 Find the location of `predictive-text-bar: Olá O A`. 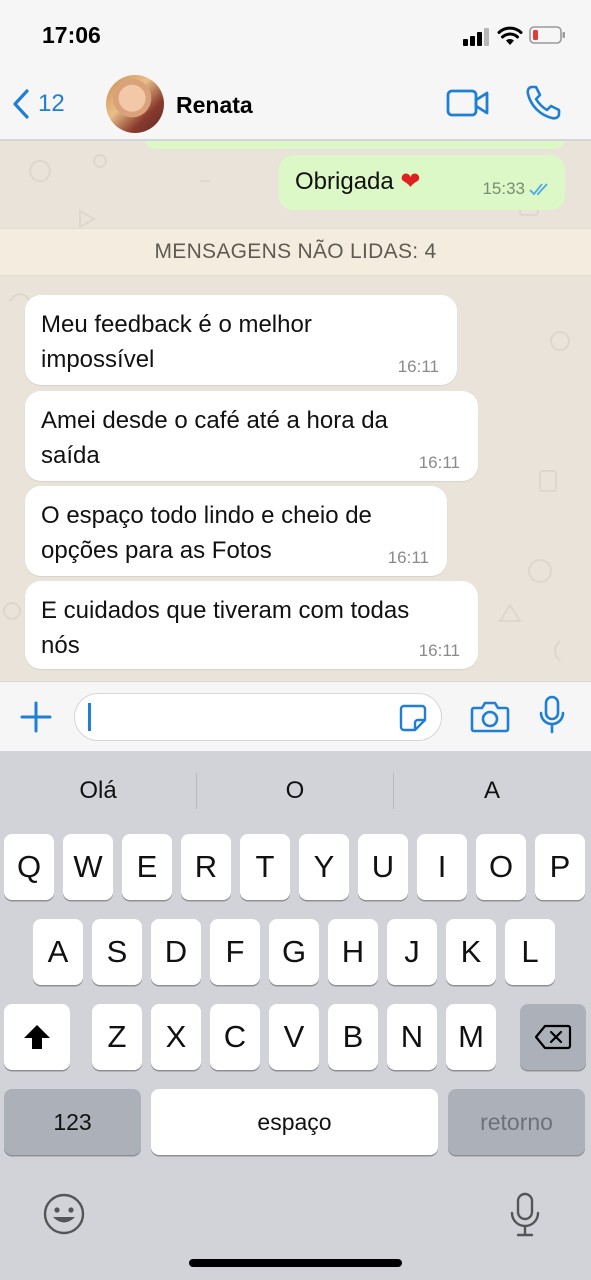

predictive-text-bar: Olá O A is located at coordinates (295, 791).